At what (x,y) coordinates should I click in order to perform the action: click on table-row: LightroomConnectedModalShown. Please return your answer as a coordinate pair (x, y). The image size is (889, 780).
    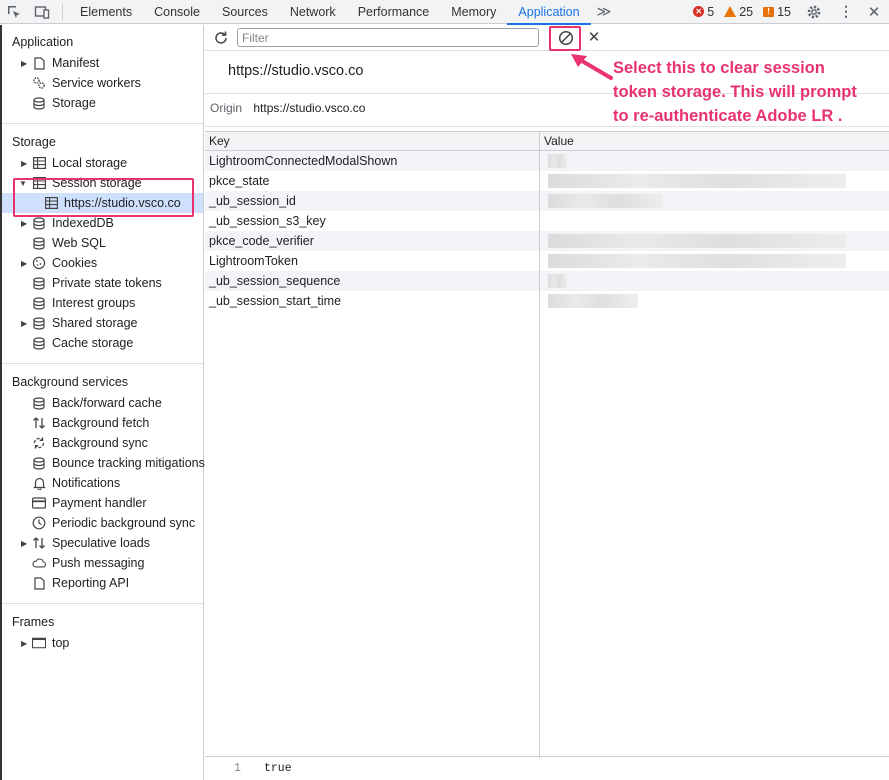
    Looking at the image, I should click on (547, 161).